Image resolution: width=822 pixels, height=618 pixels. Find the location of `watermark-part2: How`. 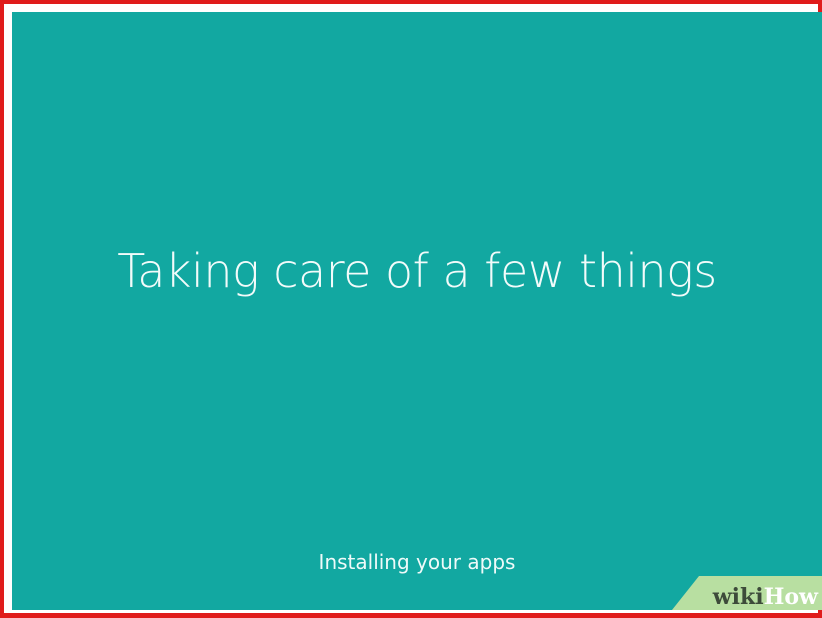

watermark-part2: How is located at coordinates (790, 597).